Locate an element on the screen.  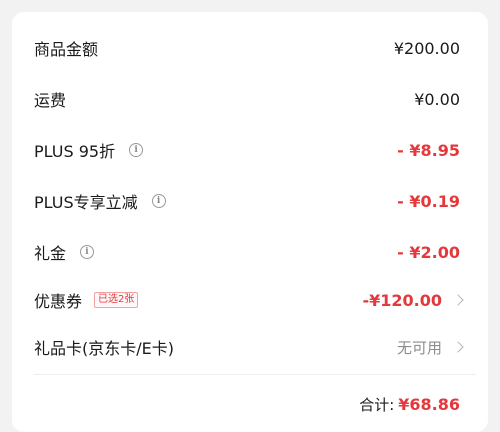
row-gift-money: 礼金 i - ¥2.00 is located at coordinates (247, 252).